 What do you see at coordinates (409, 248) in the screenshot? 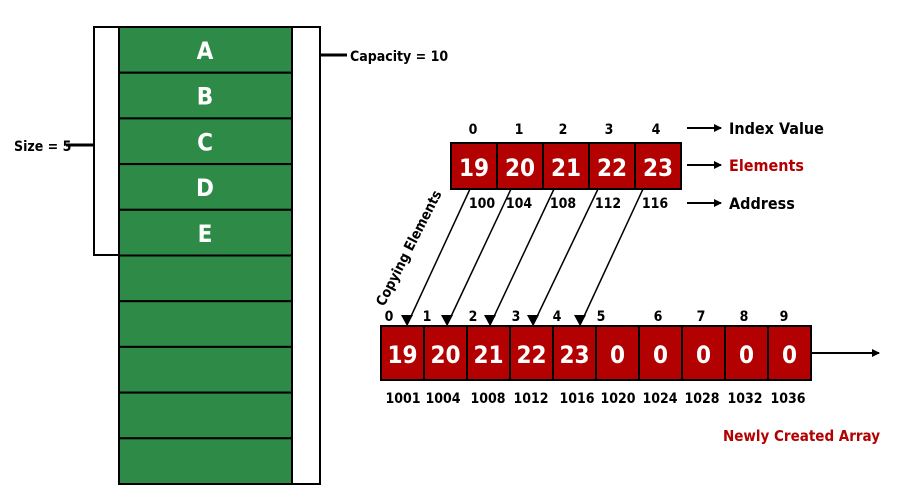
I see `copying-elements-label: Copying Elements` at bounding box center [409, 248].